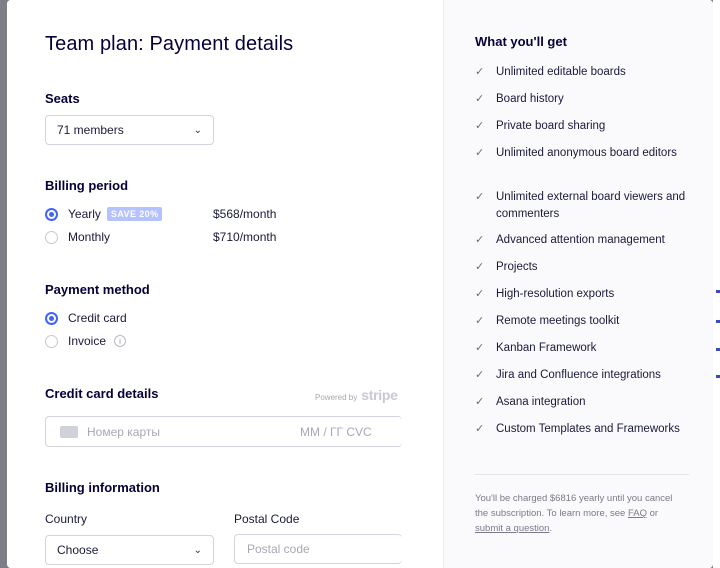  I want to click on benefit-item: ✓ Asana integration, so click(582, 402).